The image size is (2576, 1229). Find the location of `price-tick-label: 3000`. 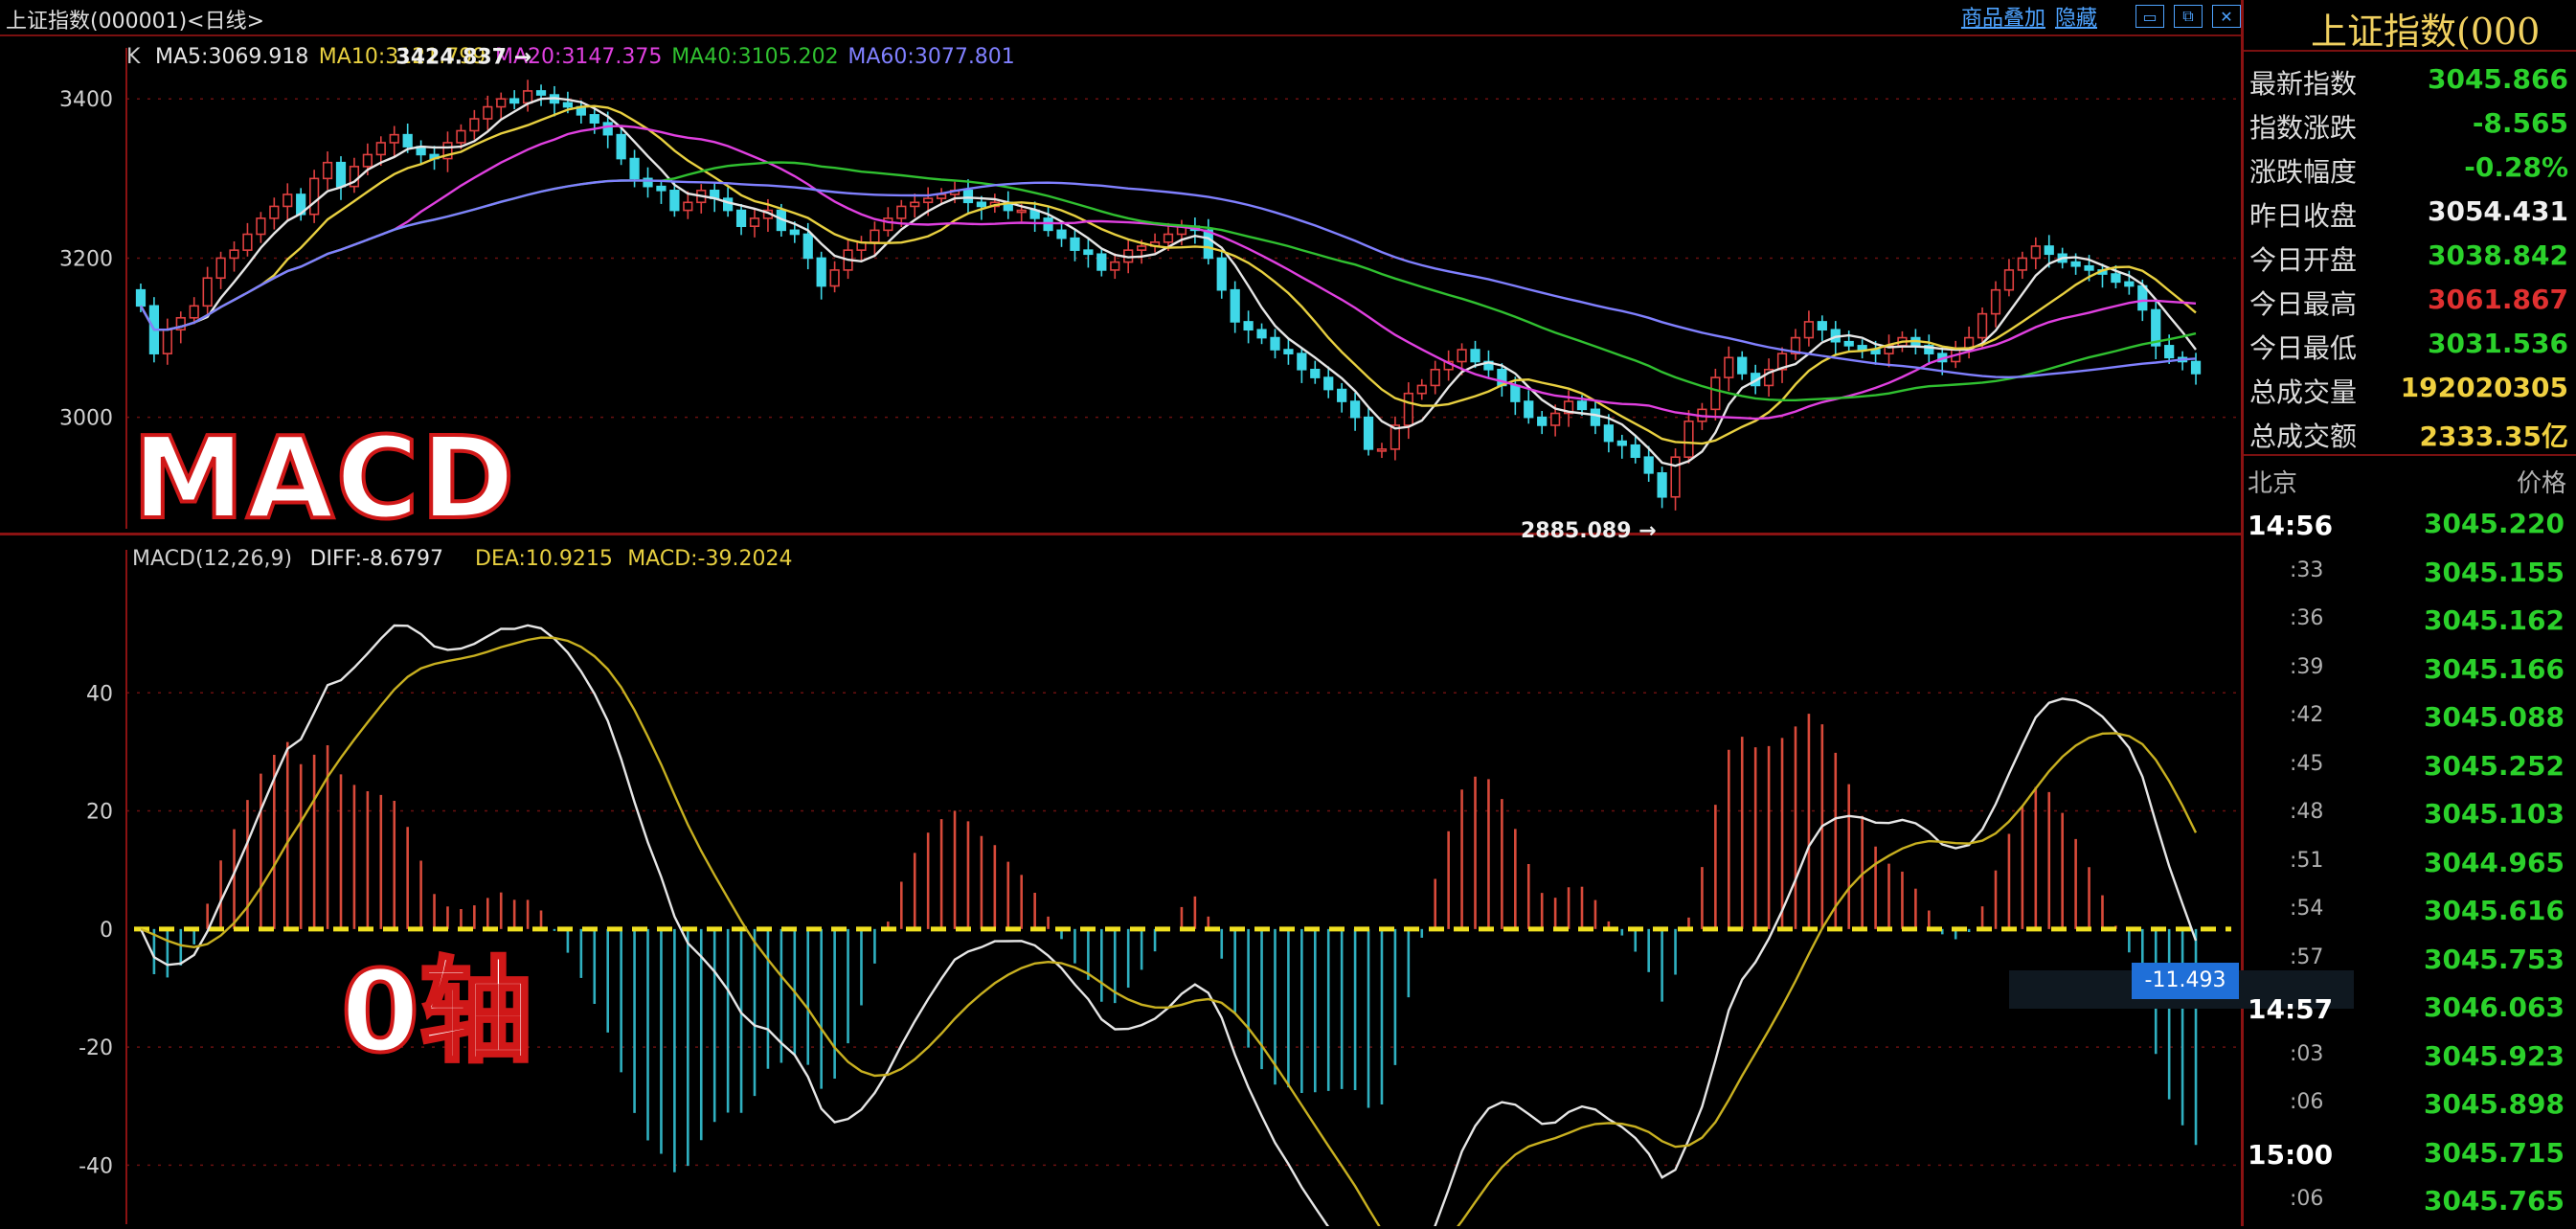

price-tick-label: 3000 is located at coordinates (86, 419).